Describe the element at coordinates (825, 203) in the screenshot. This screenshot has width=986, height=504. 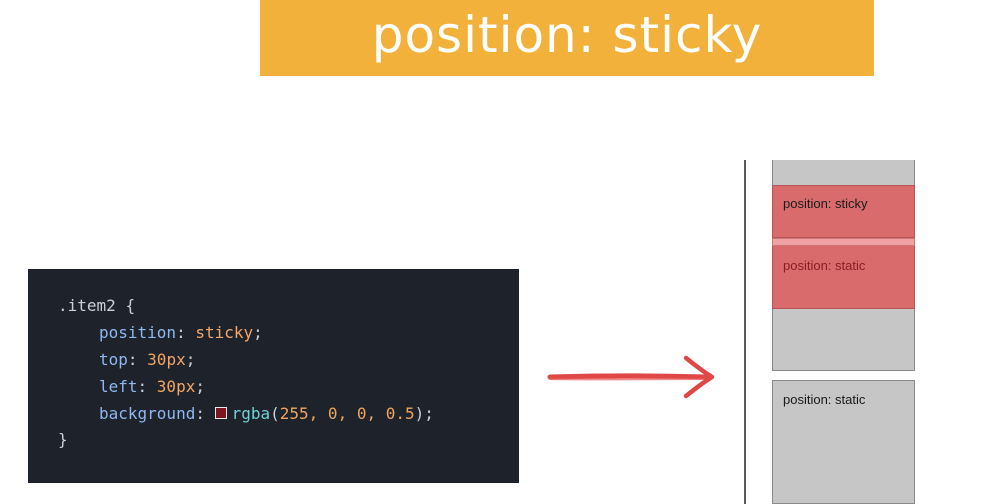
I see `sticky-box-label: position: sticky` at that location.